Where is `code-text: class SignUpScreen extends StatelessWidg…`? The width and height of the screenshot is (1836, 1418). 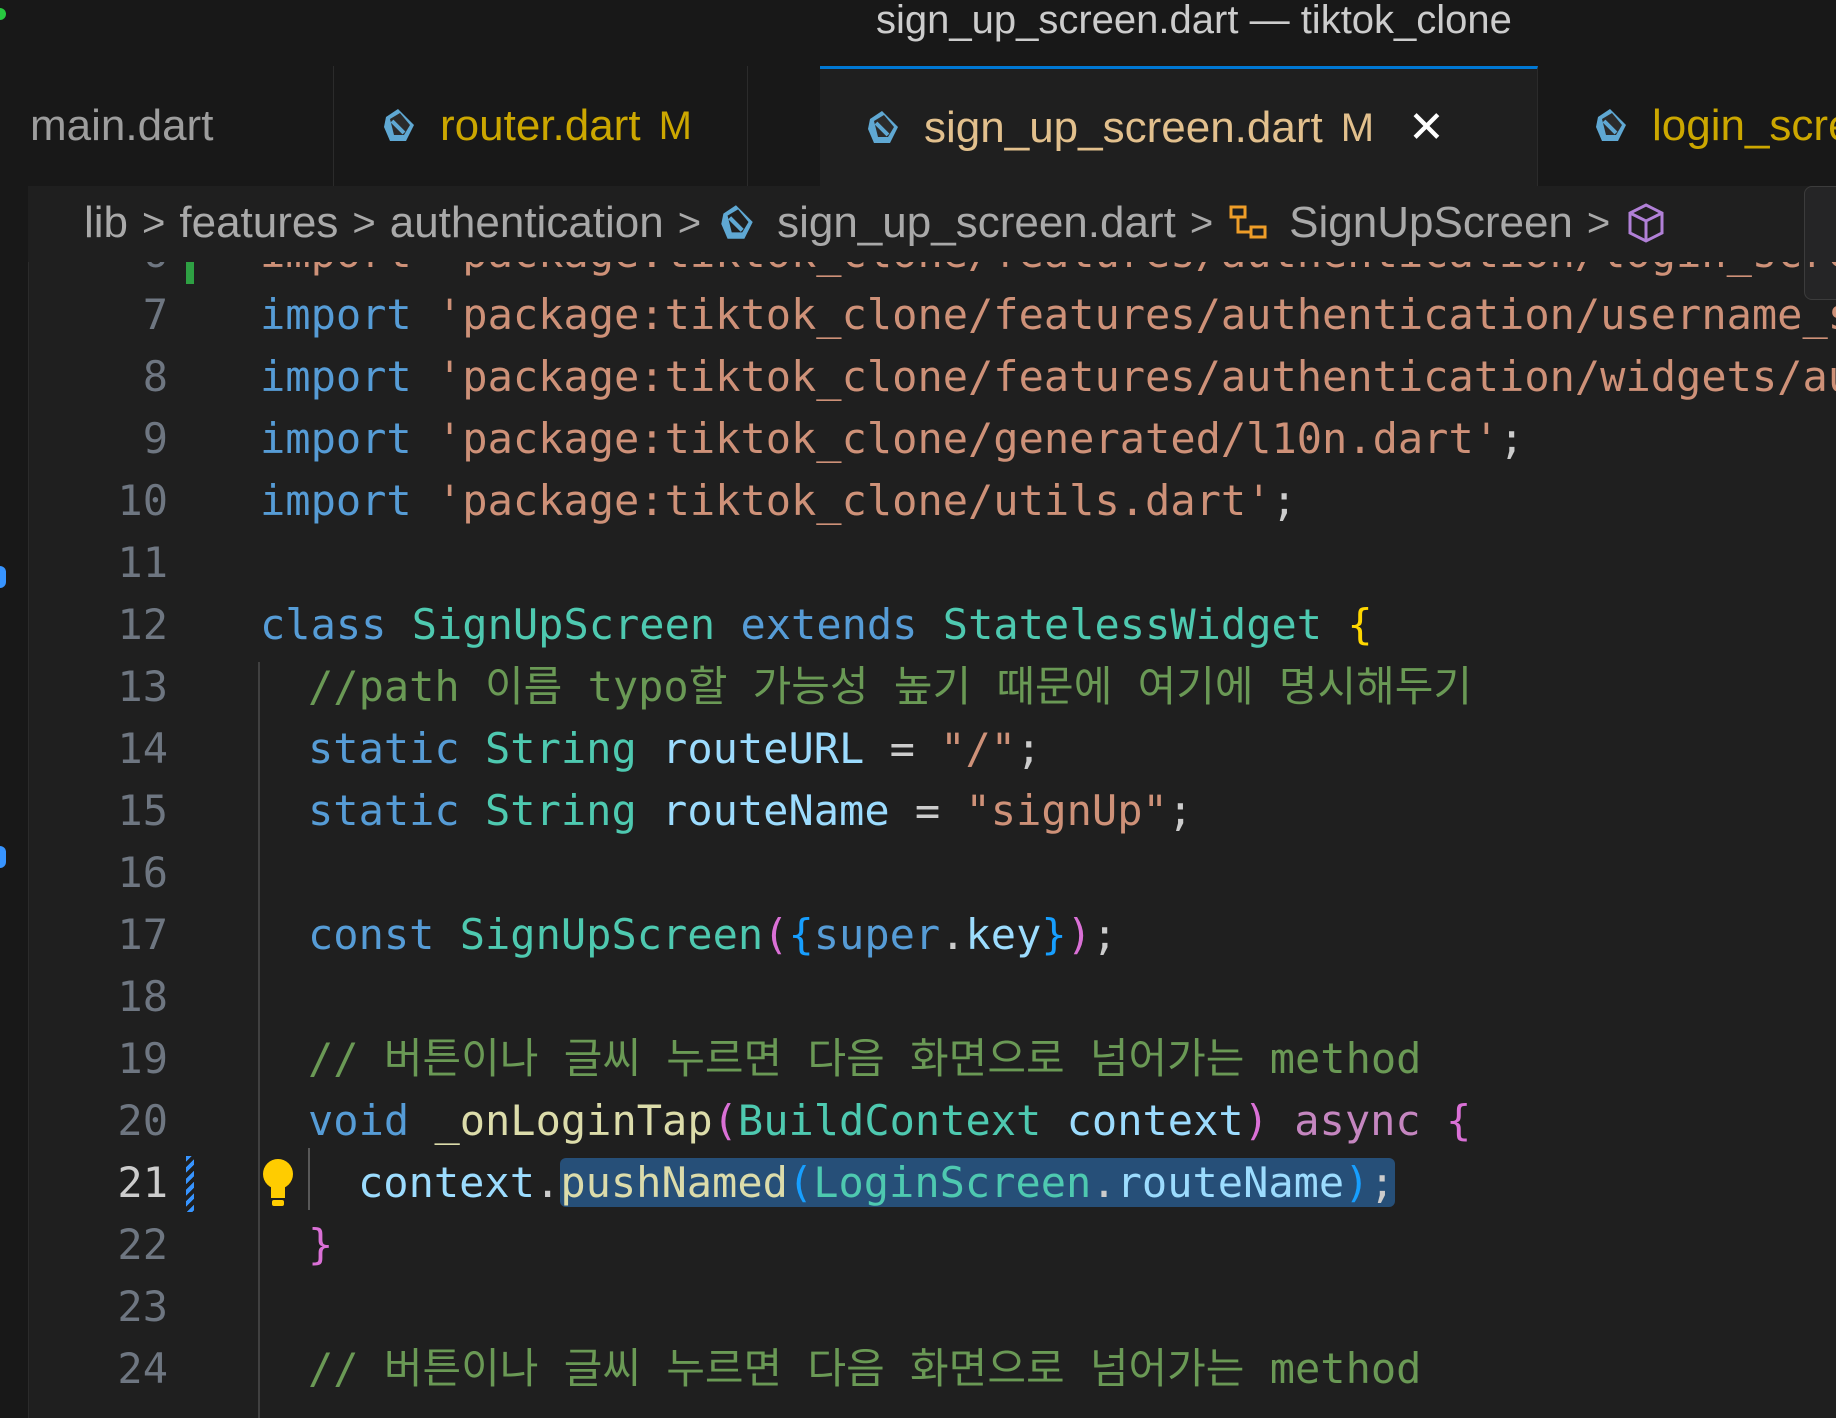
code-text: class SignUpScreen extends StatelessWidg… is located at coordinates (816, 624).